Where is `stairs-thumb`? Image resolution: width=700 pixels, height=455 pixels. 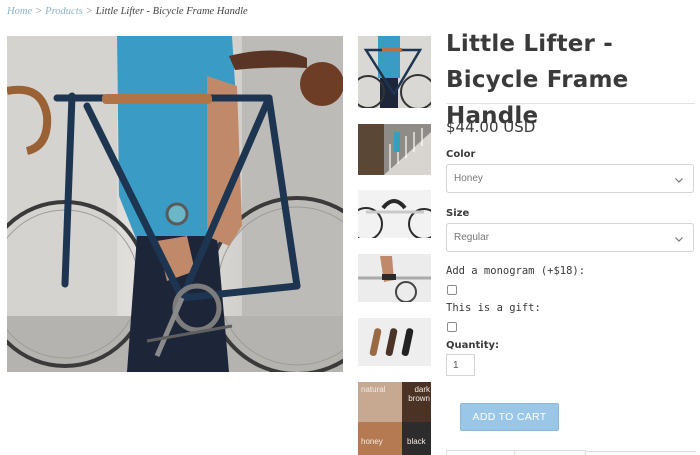
stairs-thumb is located at coordinates (394, 149).